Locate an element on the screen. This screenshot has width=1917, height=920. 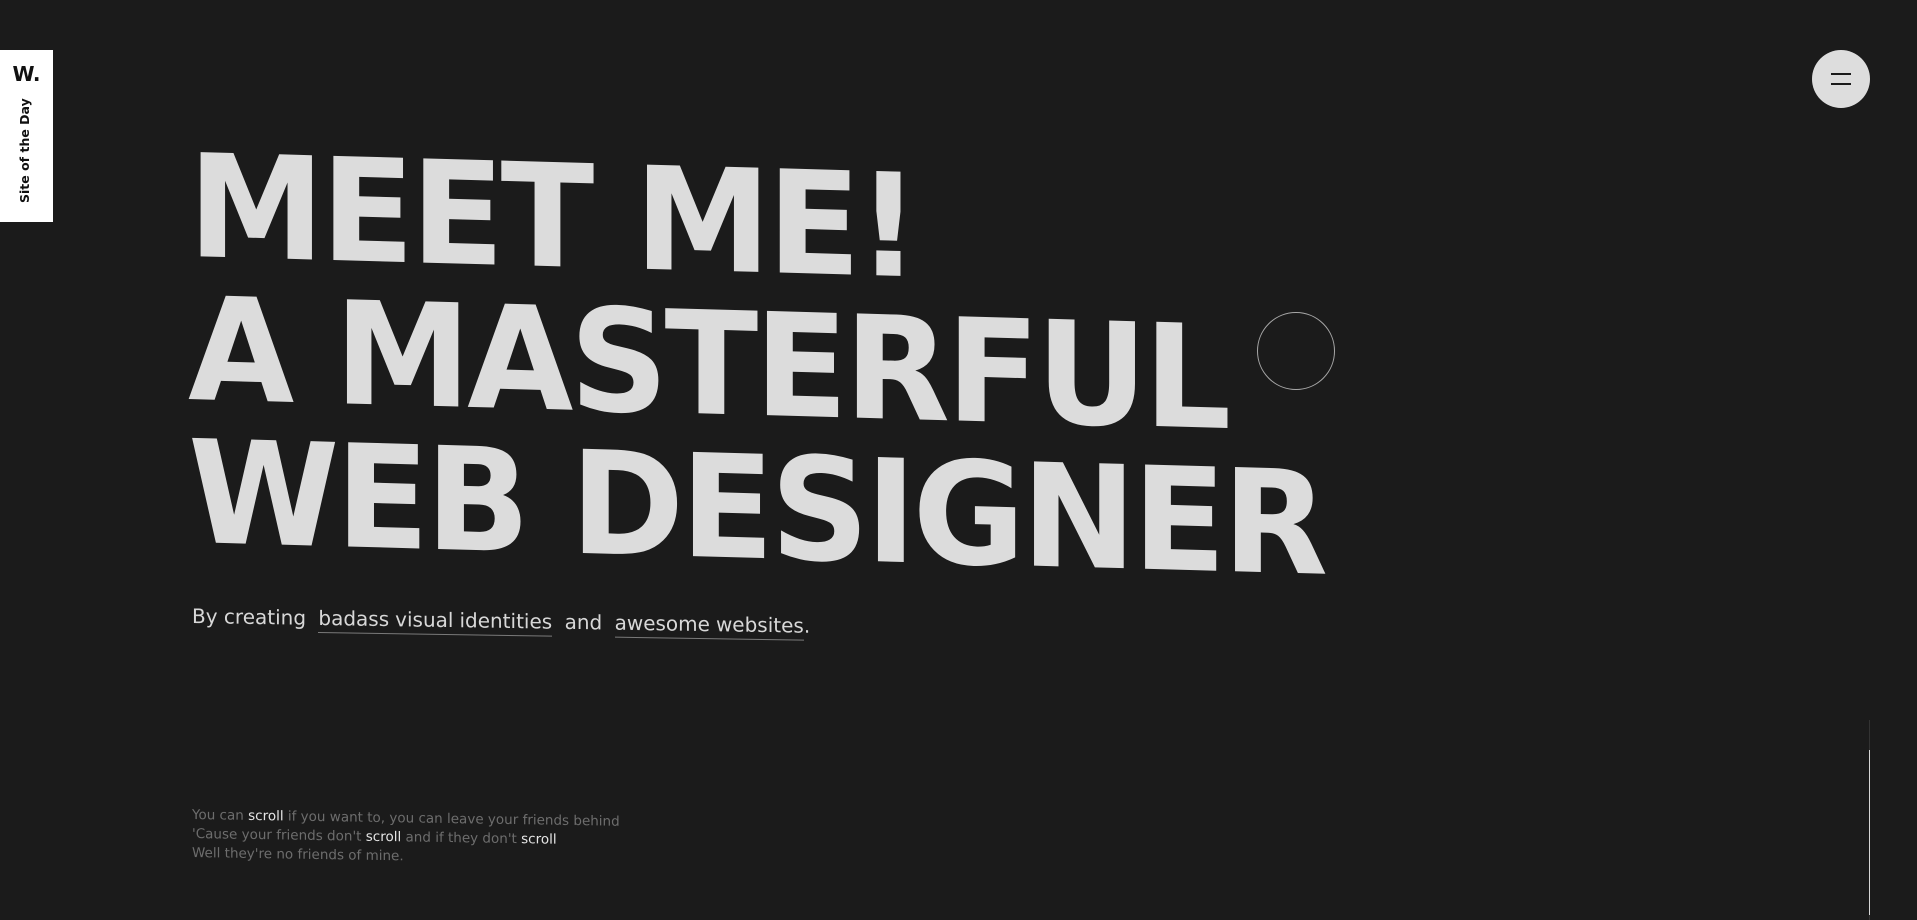
websites-link: awesome websites is located at coordinates (709, 625).